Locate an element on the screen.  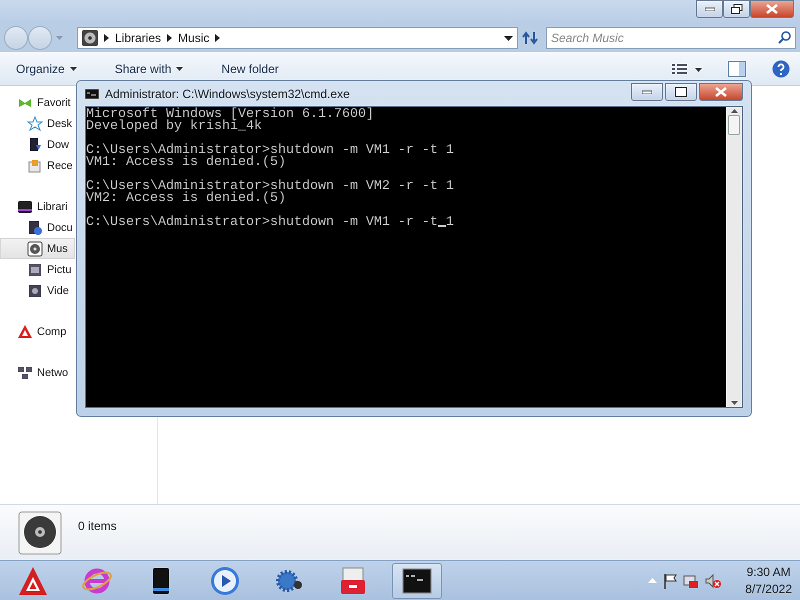
toolbar-button: Share with is located at coordinates (149, 69).